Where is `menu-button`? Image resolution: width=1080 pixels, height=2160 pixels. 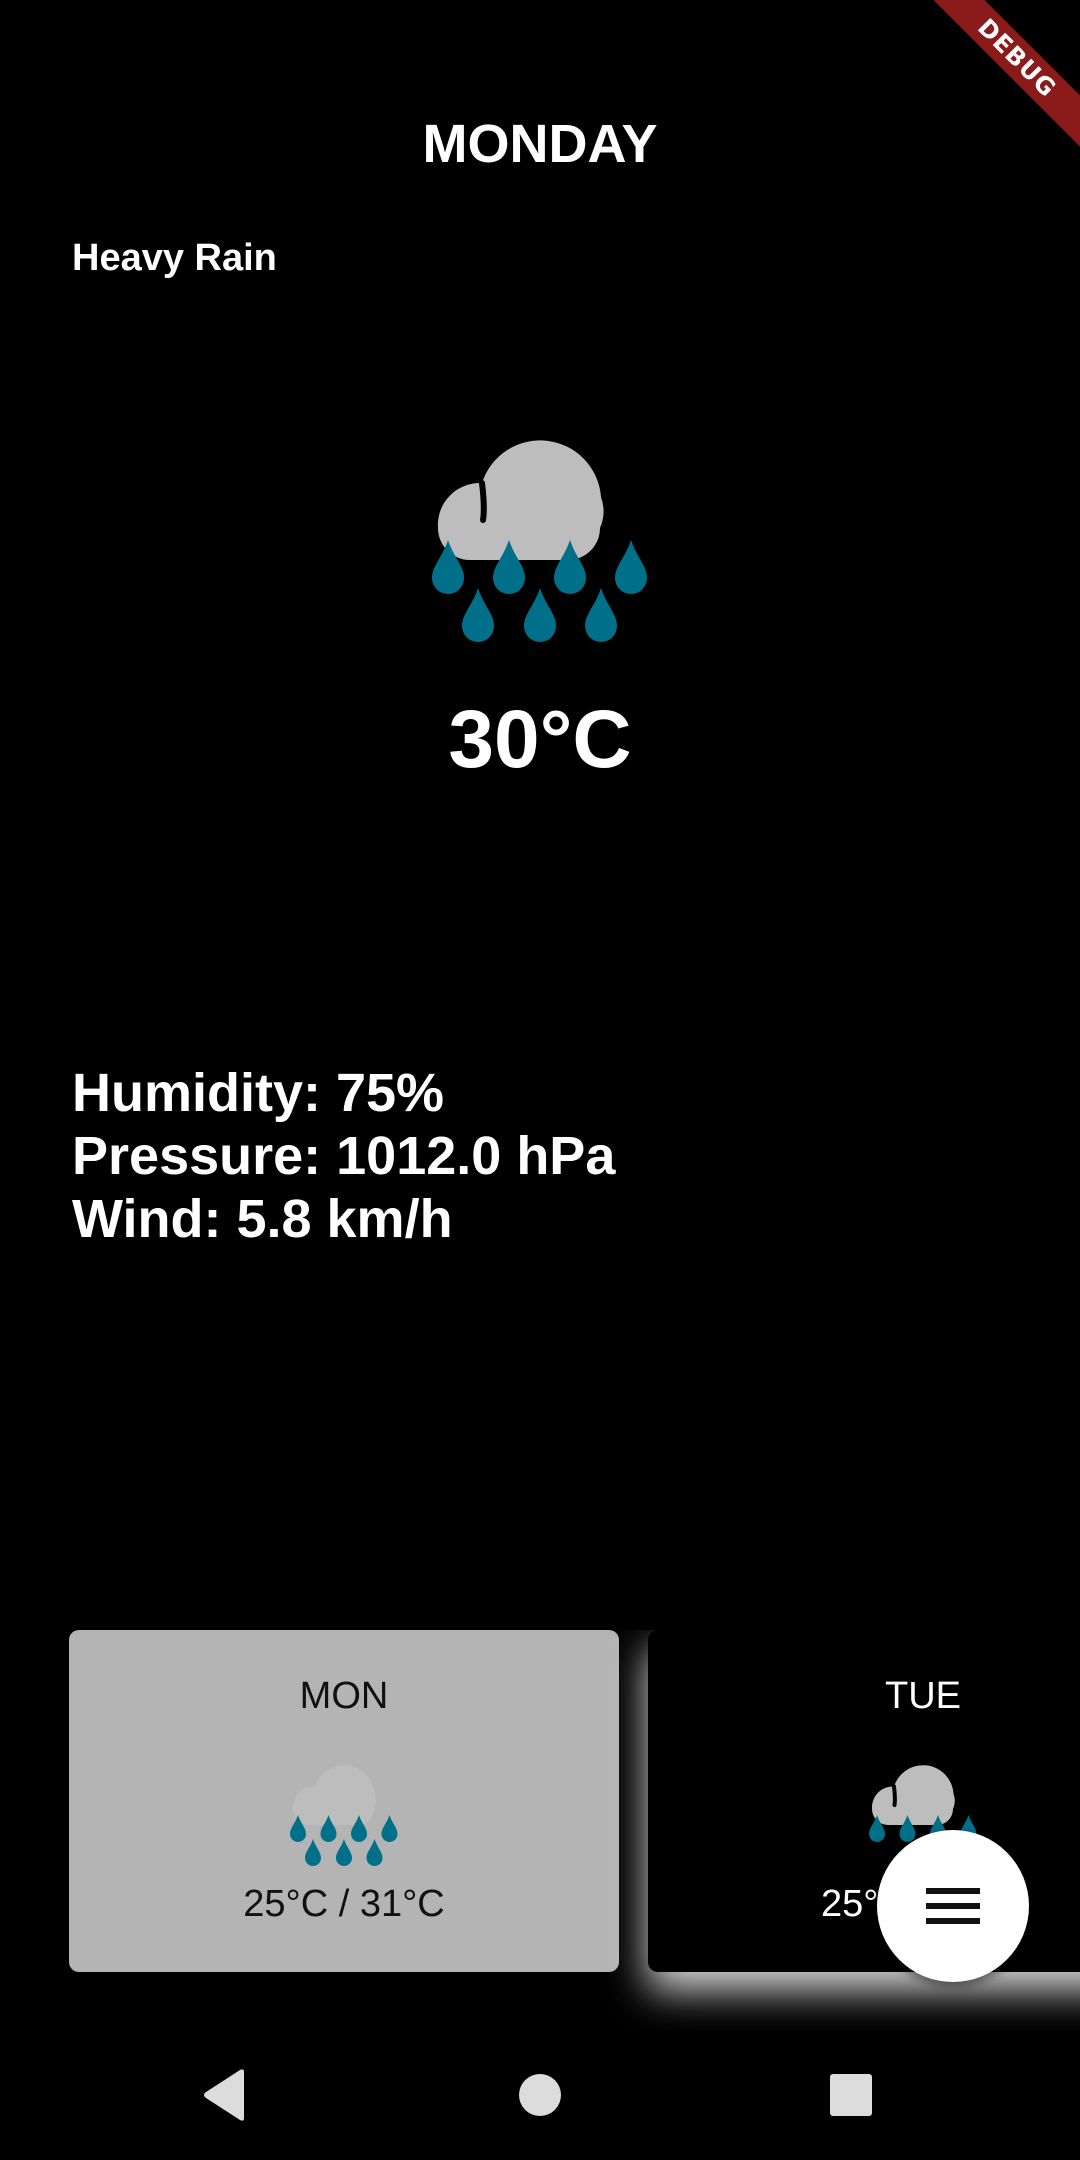 menu-button is located at coordinates (953, 1906).